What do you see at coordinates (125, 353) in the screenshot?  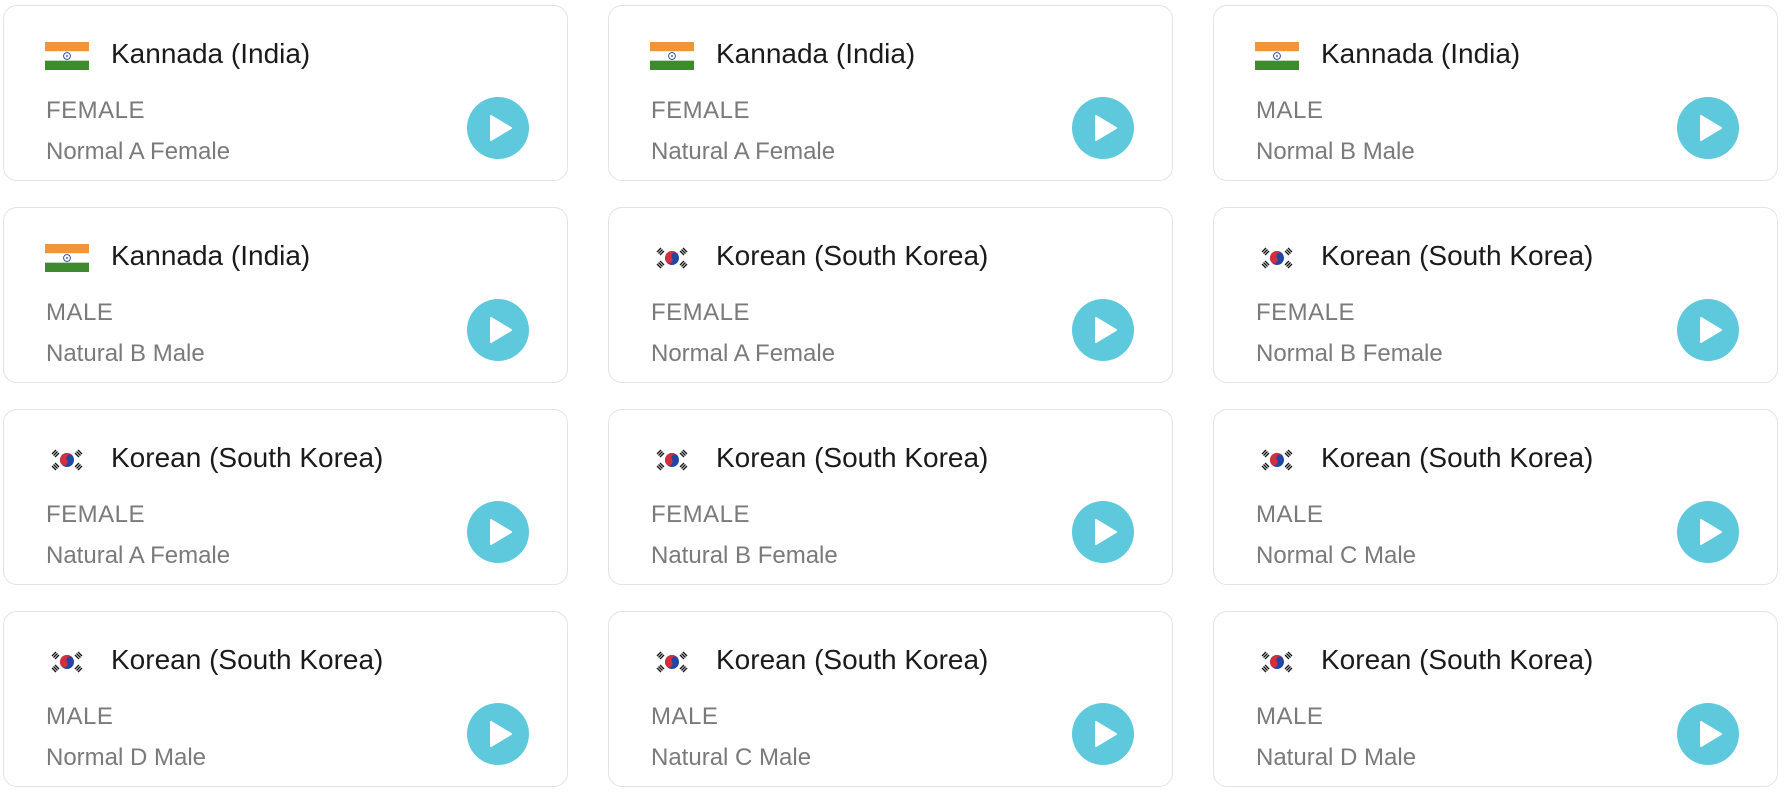 I see `voice-name: Natural B Male` at bounding box center [125, 353].